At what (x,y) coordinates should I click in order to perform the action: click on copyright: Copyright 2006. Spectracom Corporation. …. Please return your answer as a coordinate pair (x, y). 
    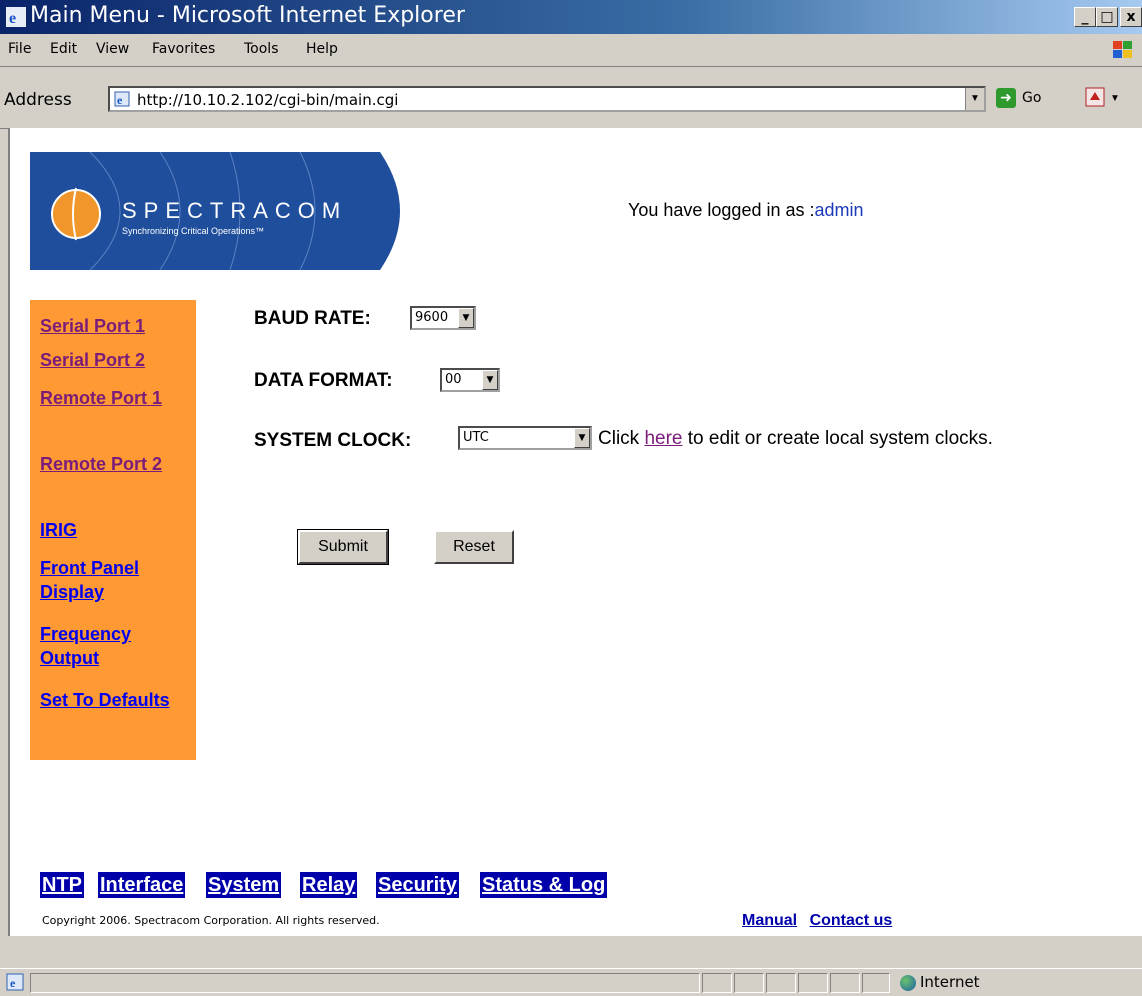
    Looking at the image, I should click on (211, 920).